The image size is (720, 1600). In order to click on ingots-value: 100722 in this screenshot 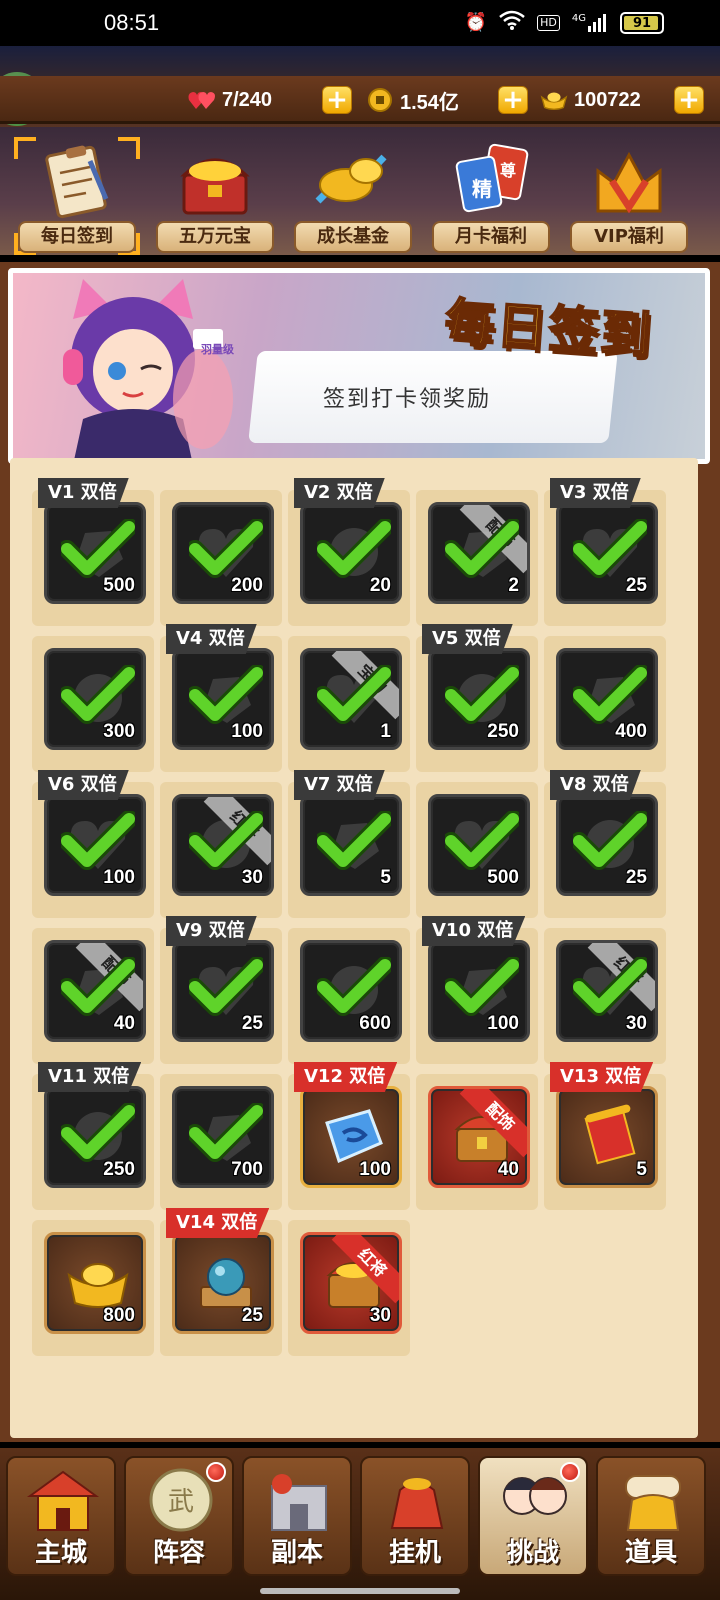, I will do `click(607, 99)`.